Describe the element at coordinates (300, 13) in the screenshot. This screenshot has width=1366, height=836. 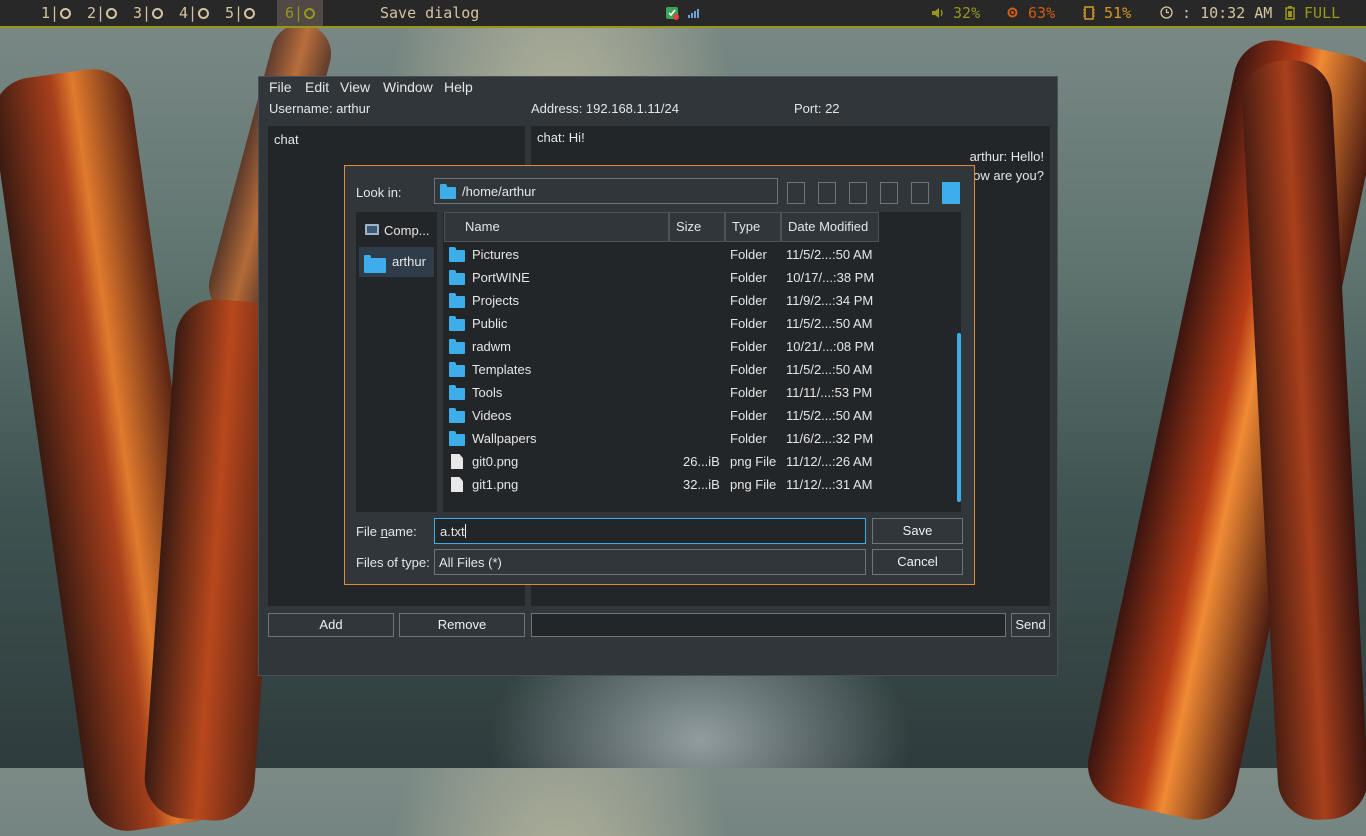
I see `workspace-6: 6|` at that location.